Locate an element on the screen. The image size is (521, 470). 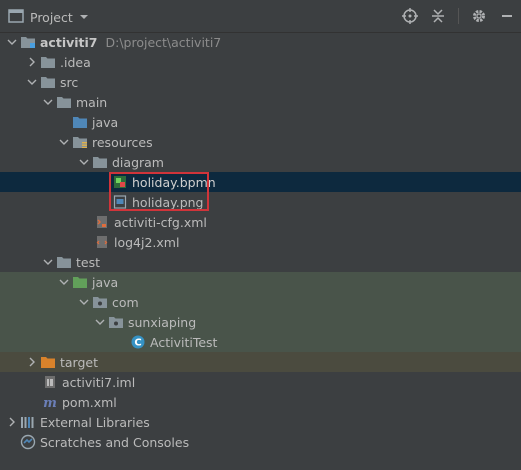
java-class-icon: C is located at coordinates (138, 342).